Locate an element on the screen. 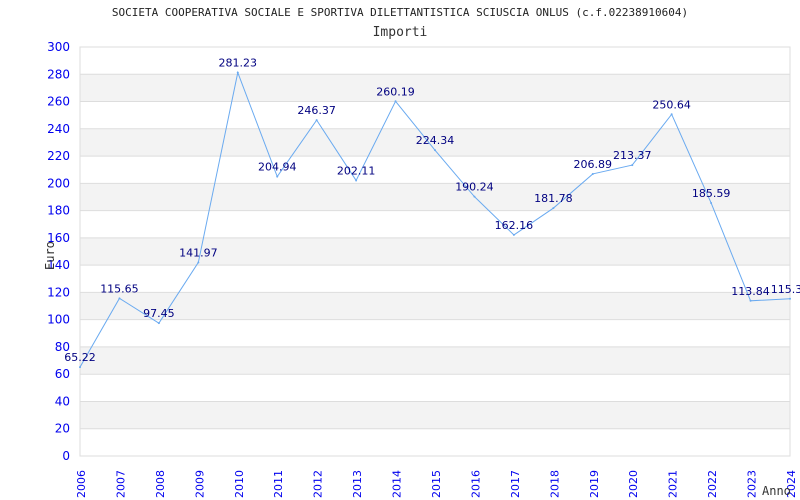 This screenshot has width=800, height=500. data-label: 202.11 is located at coordinates (356, 170).